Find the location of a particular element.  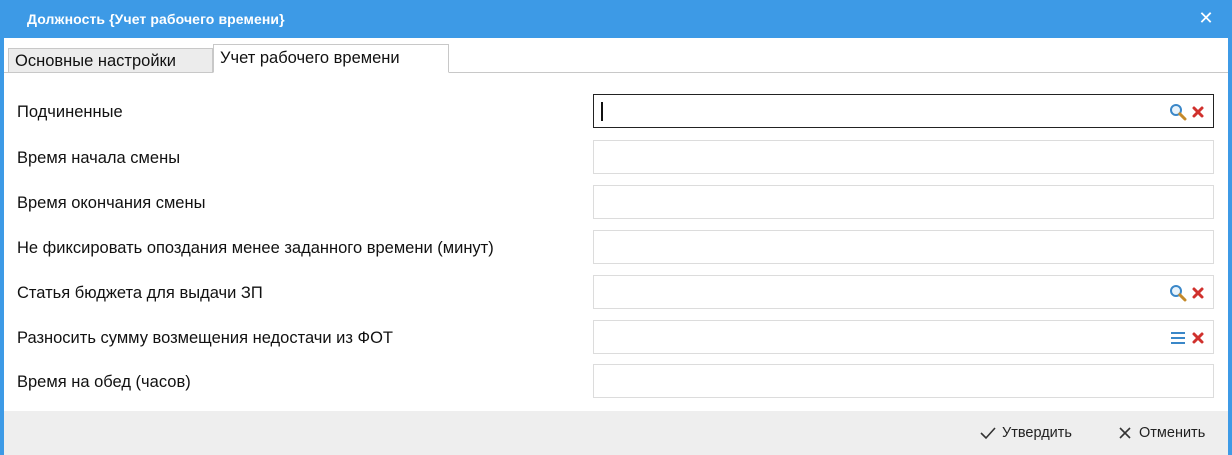

cancel-label: Отменить is located at coordinates (1172, 433).